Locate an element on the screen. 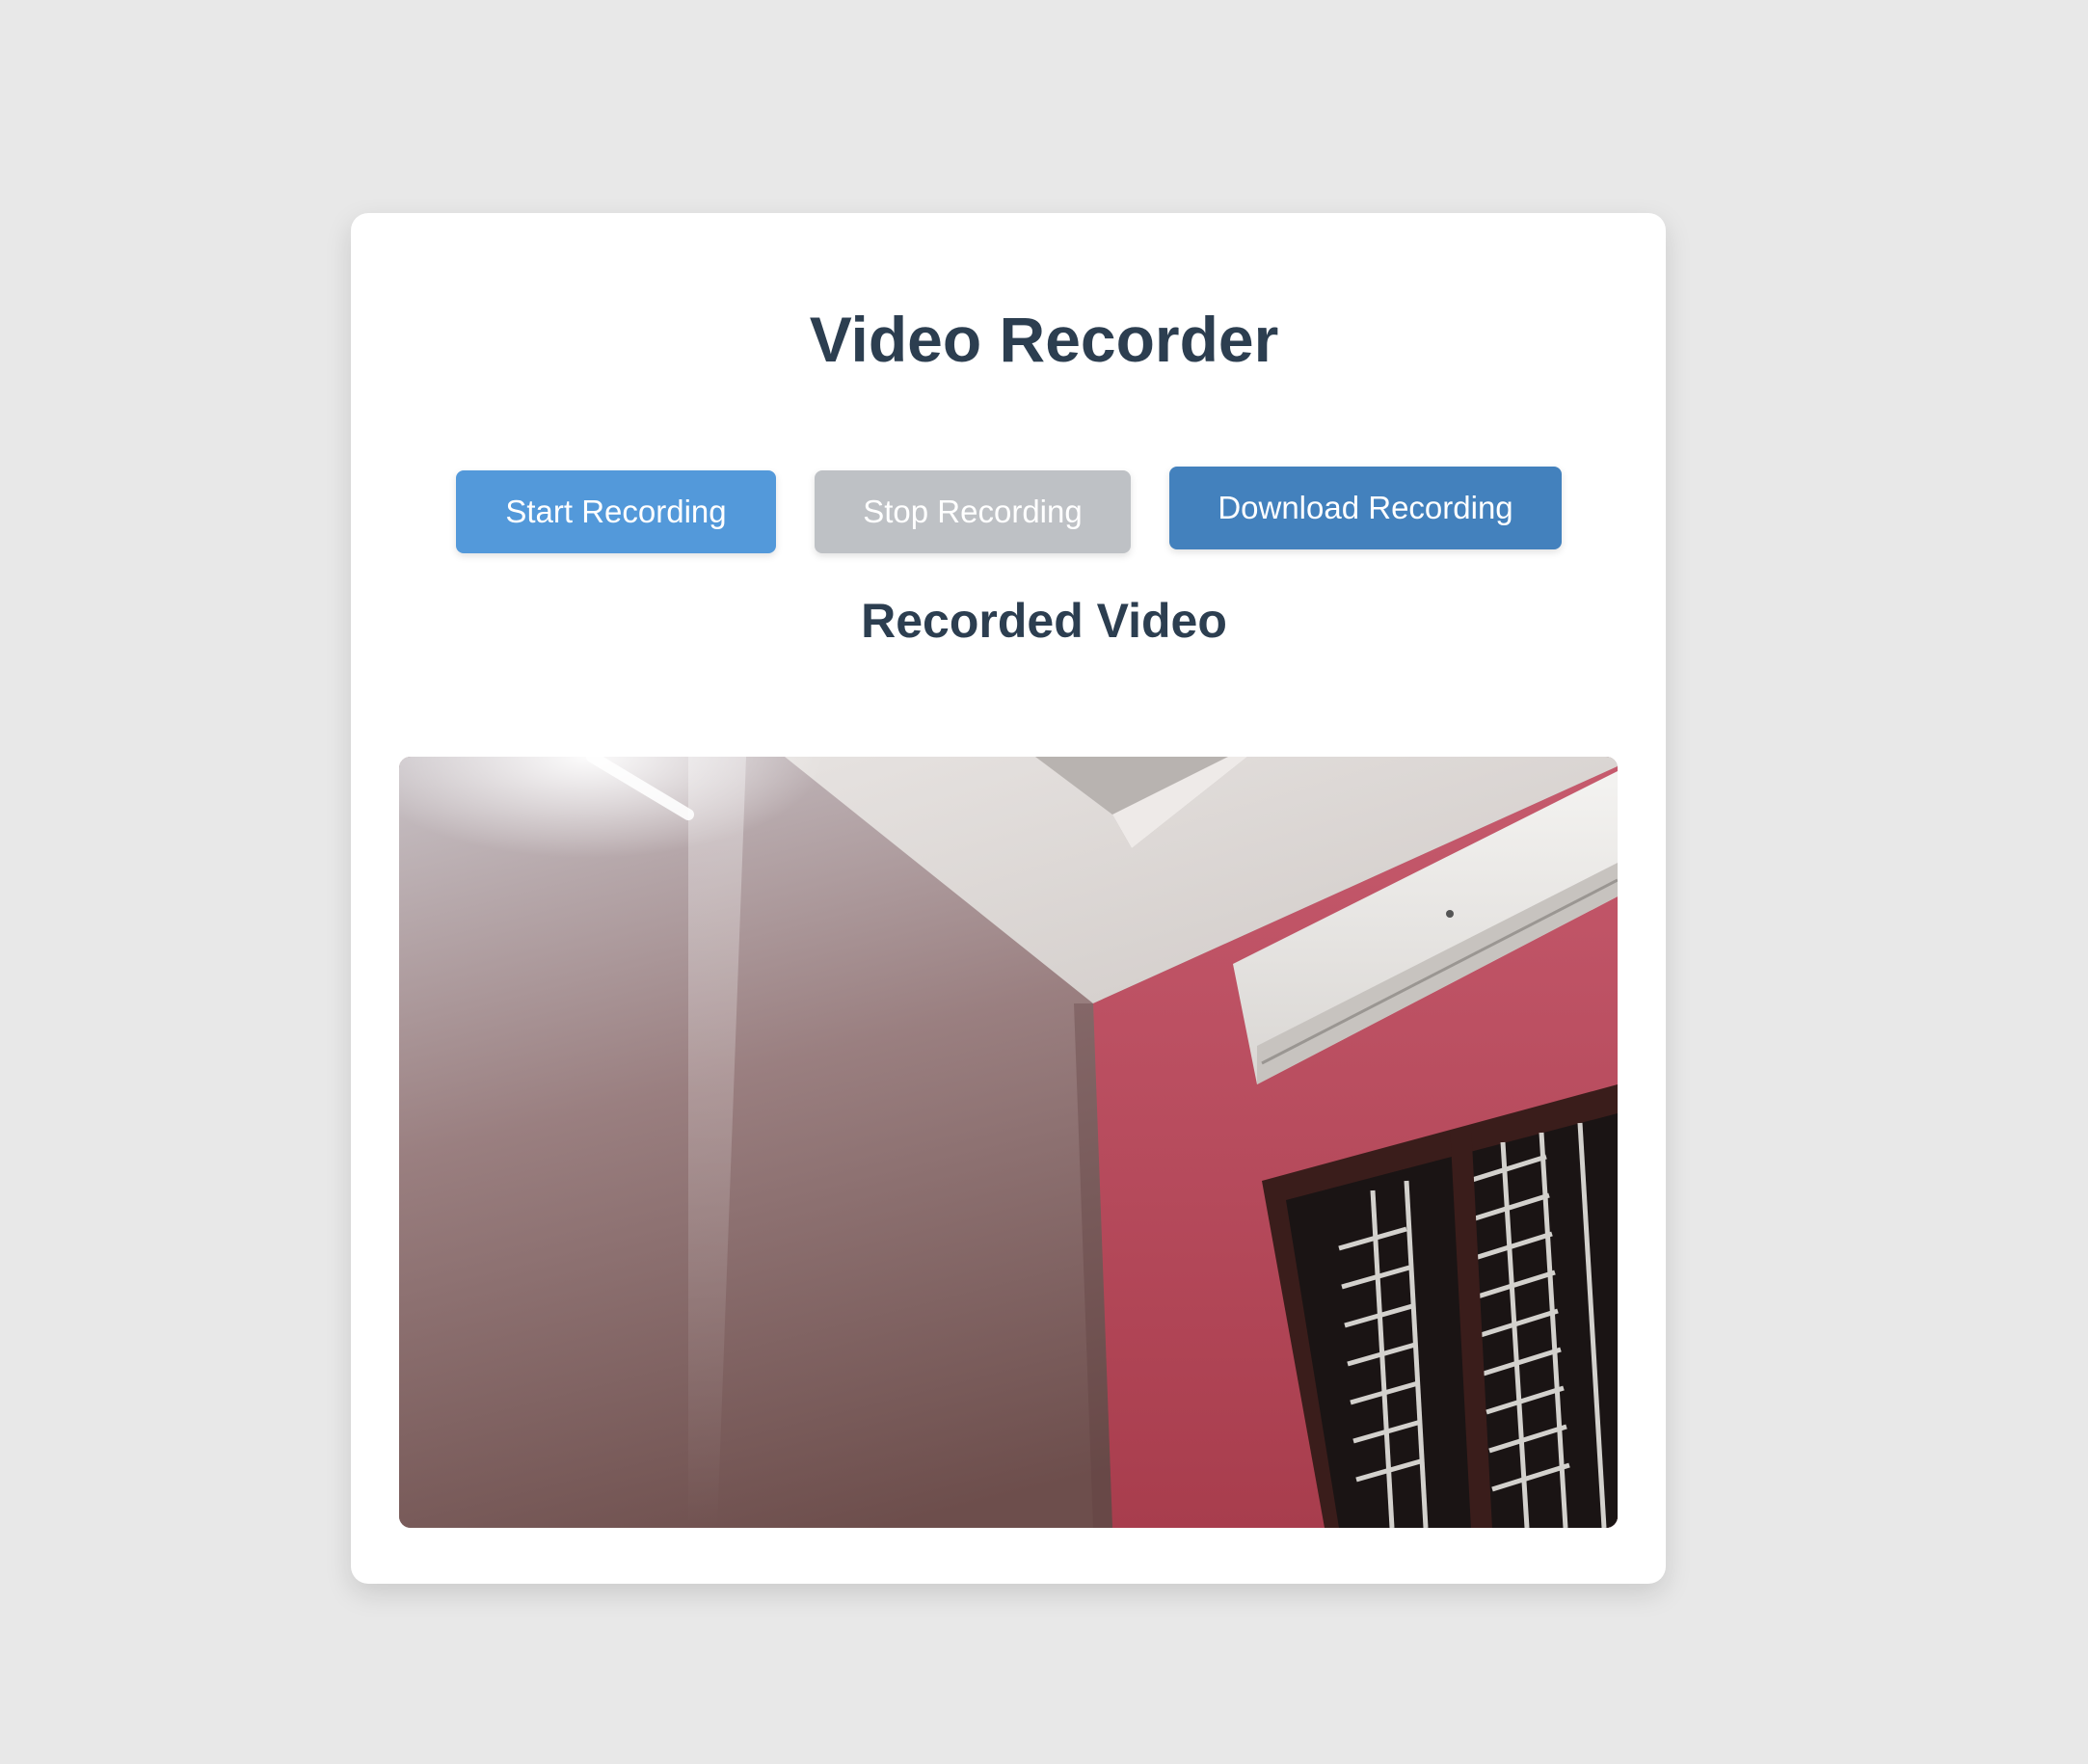 This screenshot has height=1764, width=2088. start-recording-button: Start Recording is located at coordinates (616, 511).